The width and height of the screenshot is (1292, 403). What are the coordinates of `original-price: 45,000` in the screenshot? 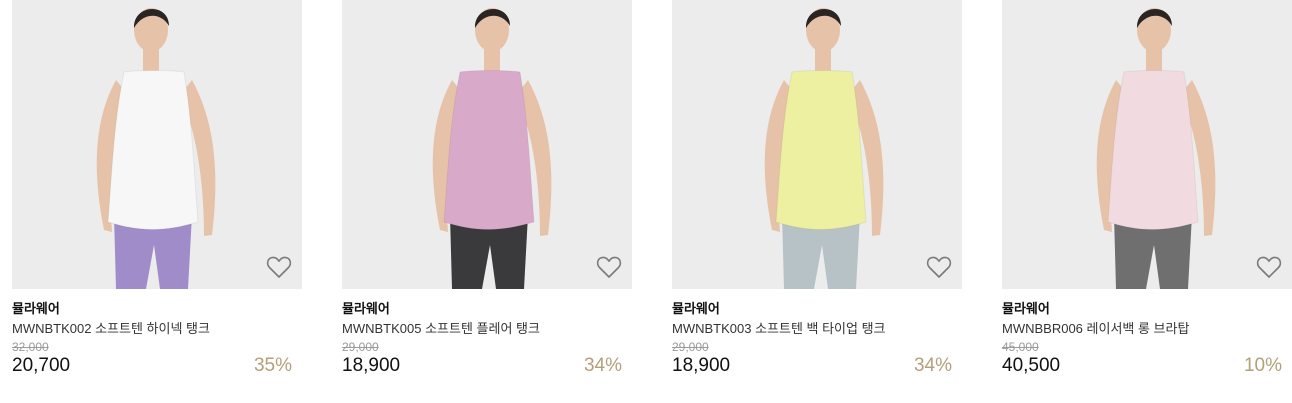 It's located at (1020, 347).